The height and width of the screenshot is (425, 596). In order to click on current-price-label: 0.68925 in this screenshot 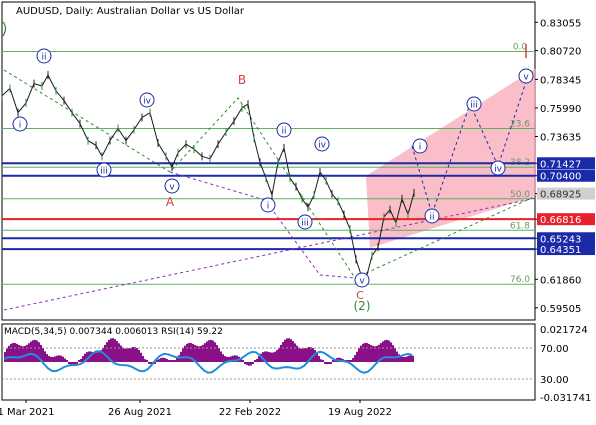, I will do `click(560, 195)`.